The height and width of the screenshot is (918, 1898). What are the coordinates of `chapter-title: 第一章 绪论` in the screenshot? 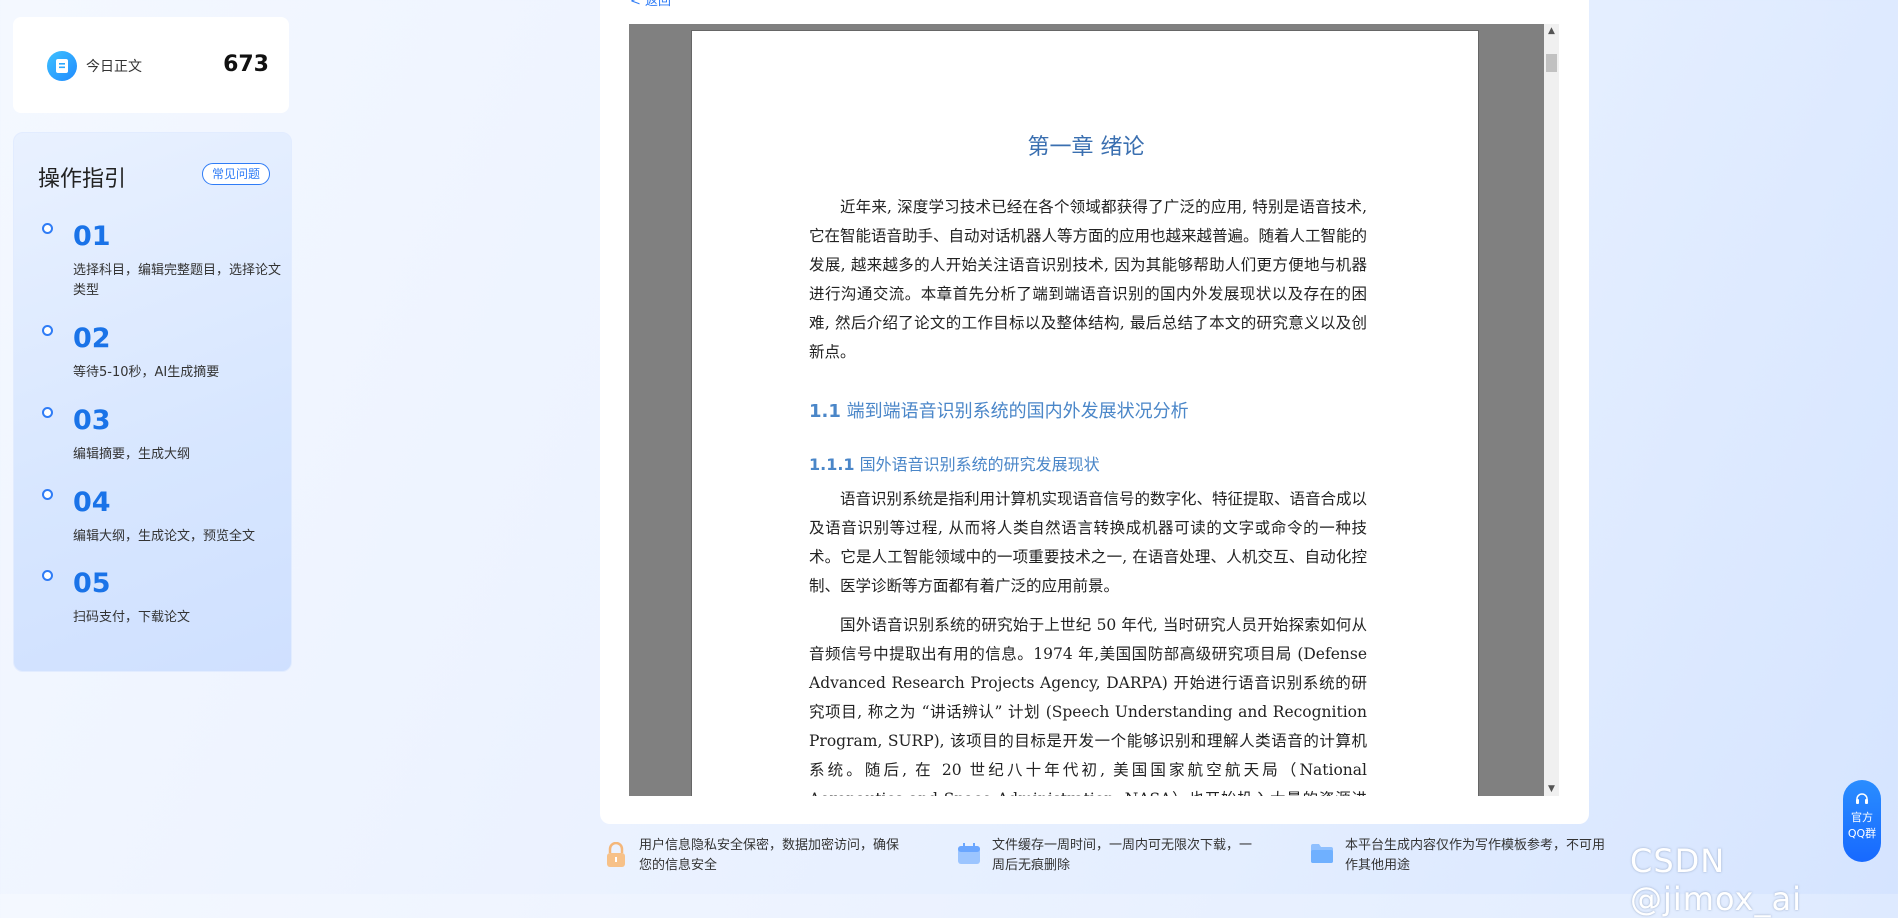 It's located at (1086, 147).